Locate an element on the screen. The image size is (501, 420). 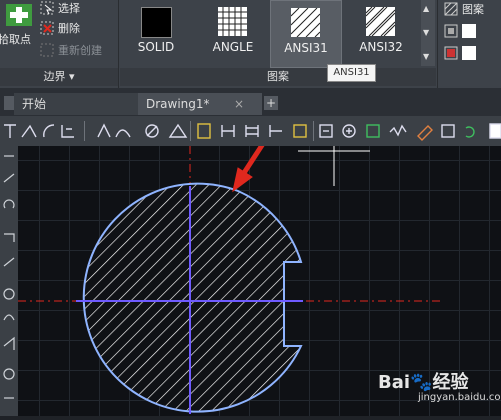
tab-drawing1-label: Drawing1* is located at coordinates (178, 104).